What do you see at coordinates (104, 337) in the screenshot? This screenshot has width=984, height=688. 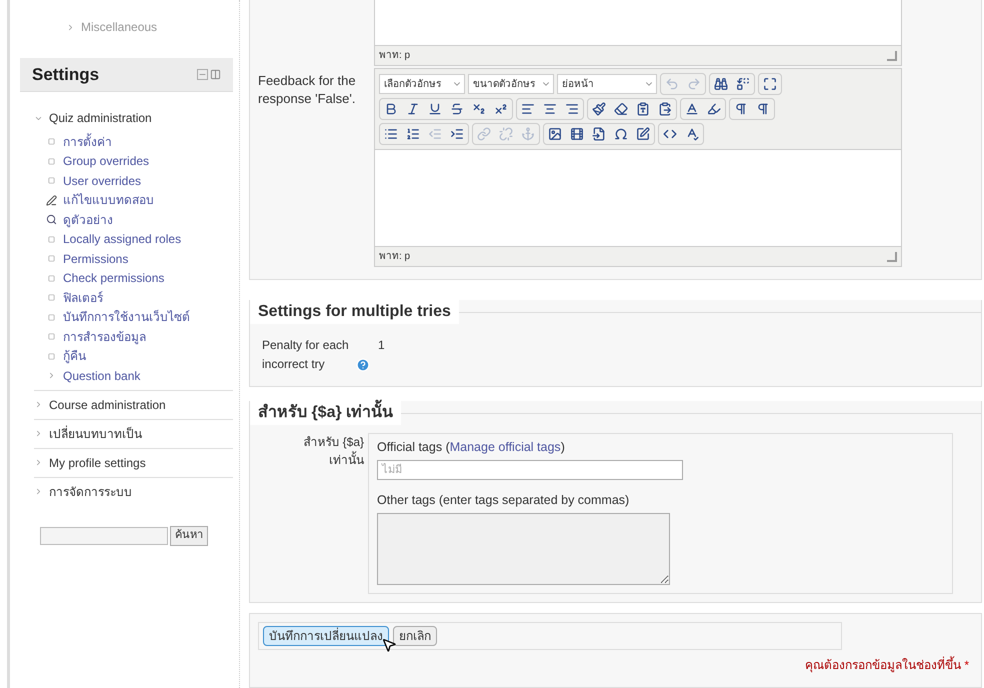 I see `nav-link: การสำรองข้อมูล` at bounding box center [104, 337].